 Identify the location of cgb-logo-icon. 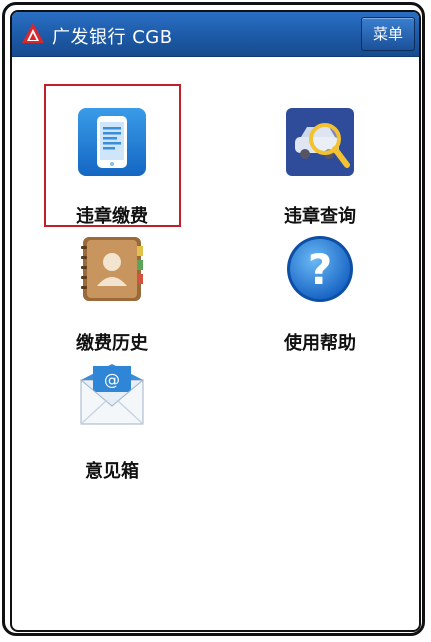
(33, 33).